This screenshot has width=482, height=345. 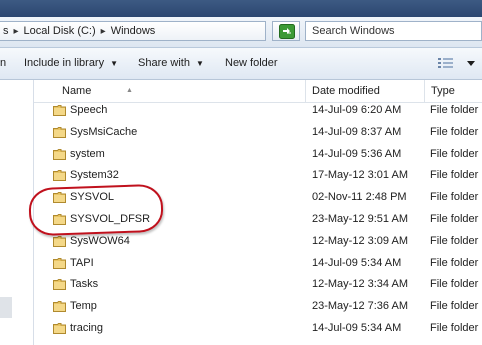 I want to click on file-name: Temp, so click(x=83, y=306).